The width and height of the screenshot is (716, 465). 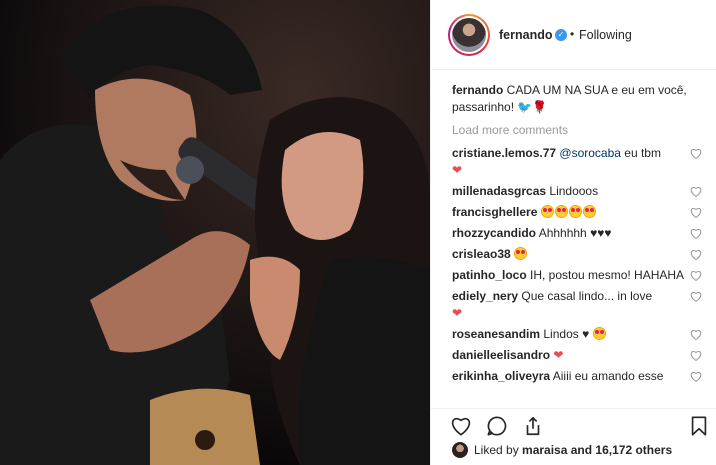 What do you see at coordinates (494, 212) in the screenshot?
I see `comment-username: francisghellere` at bounding box center [494, 212].